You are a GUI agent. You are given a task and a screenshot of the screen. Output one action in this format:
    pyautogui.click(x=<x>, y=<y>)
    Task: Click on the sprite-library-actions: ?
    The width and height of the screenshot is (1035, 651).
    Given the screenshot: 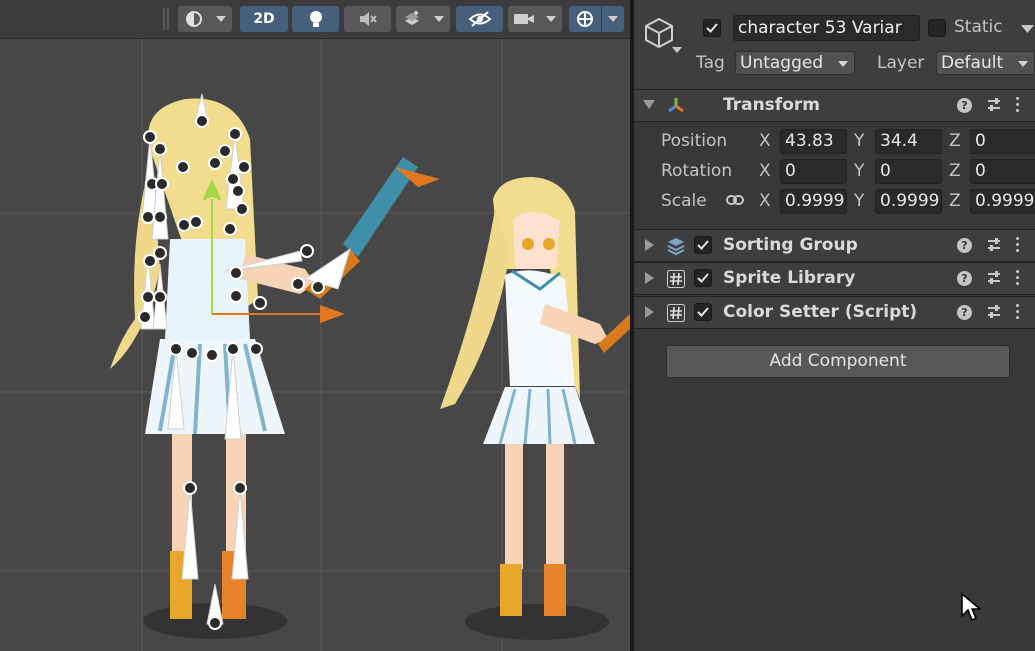 What is the action you would take?
    pyautogui.click(x=995, y=278)
    